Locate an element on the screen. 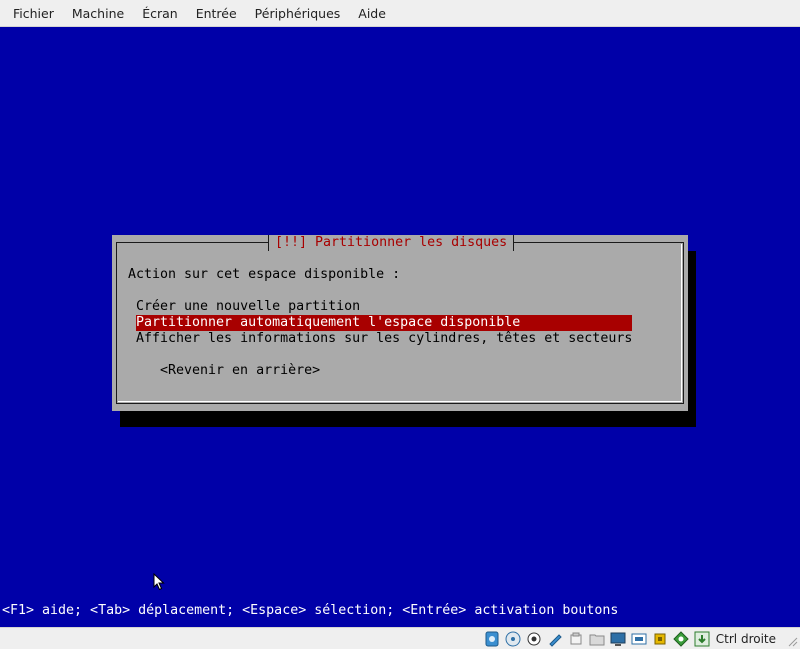  display-icon is located at coordinates (618, 639).